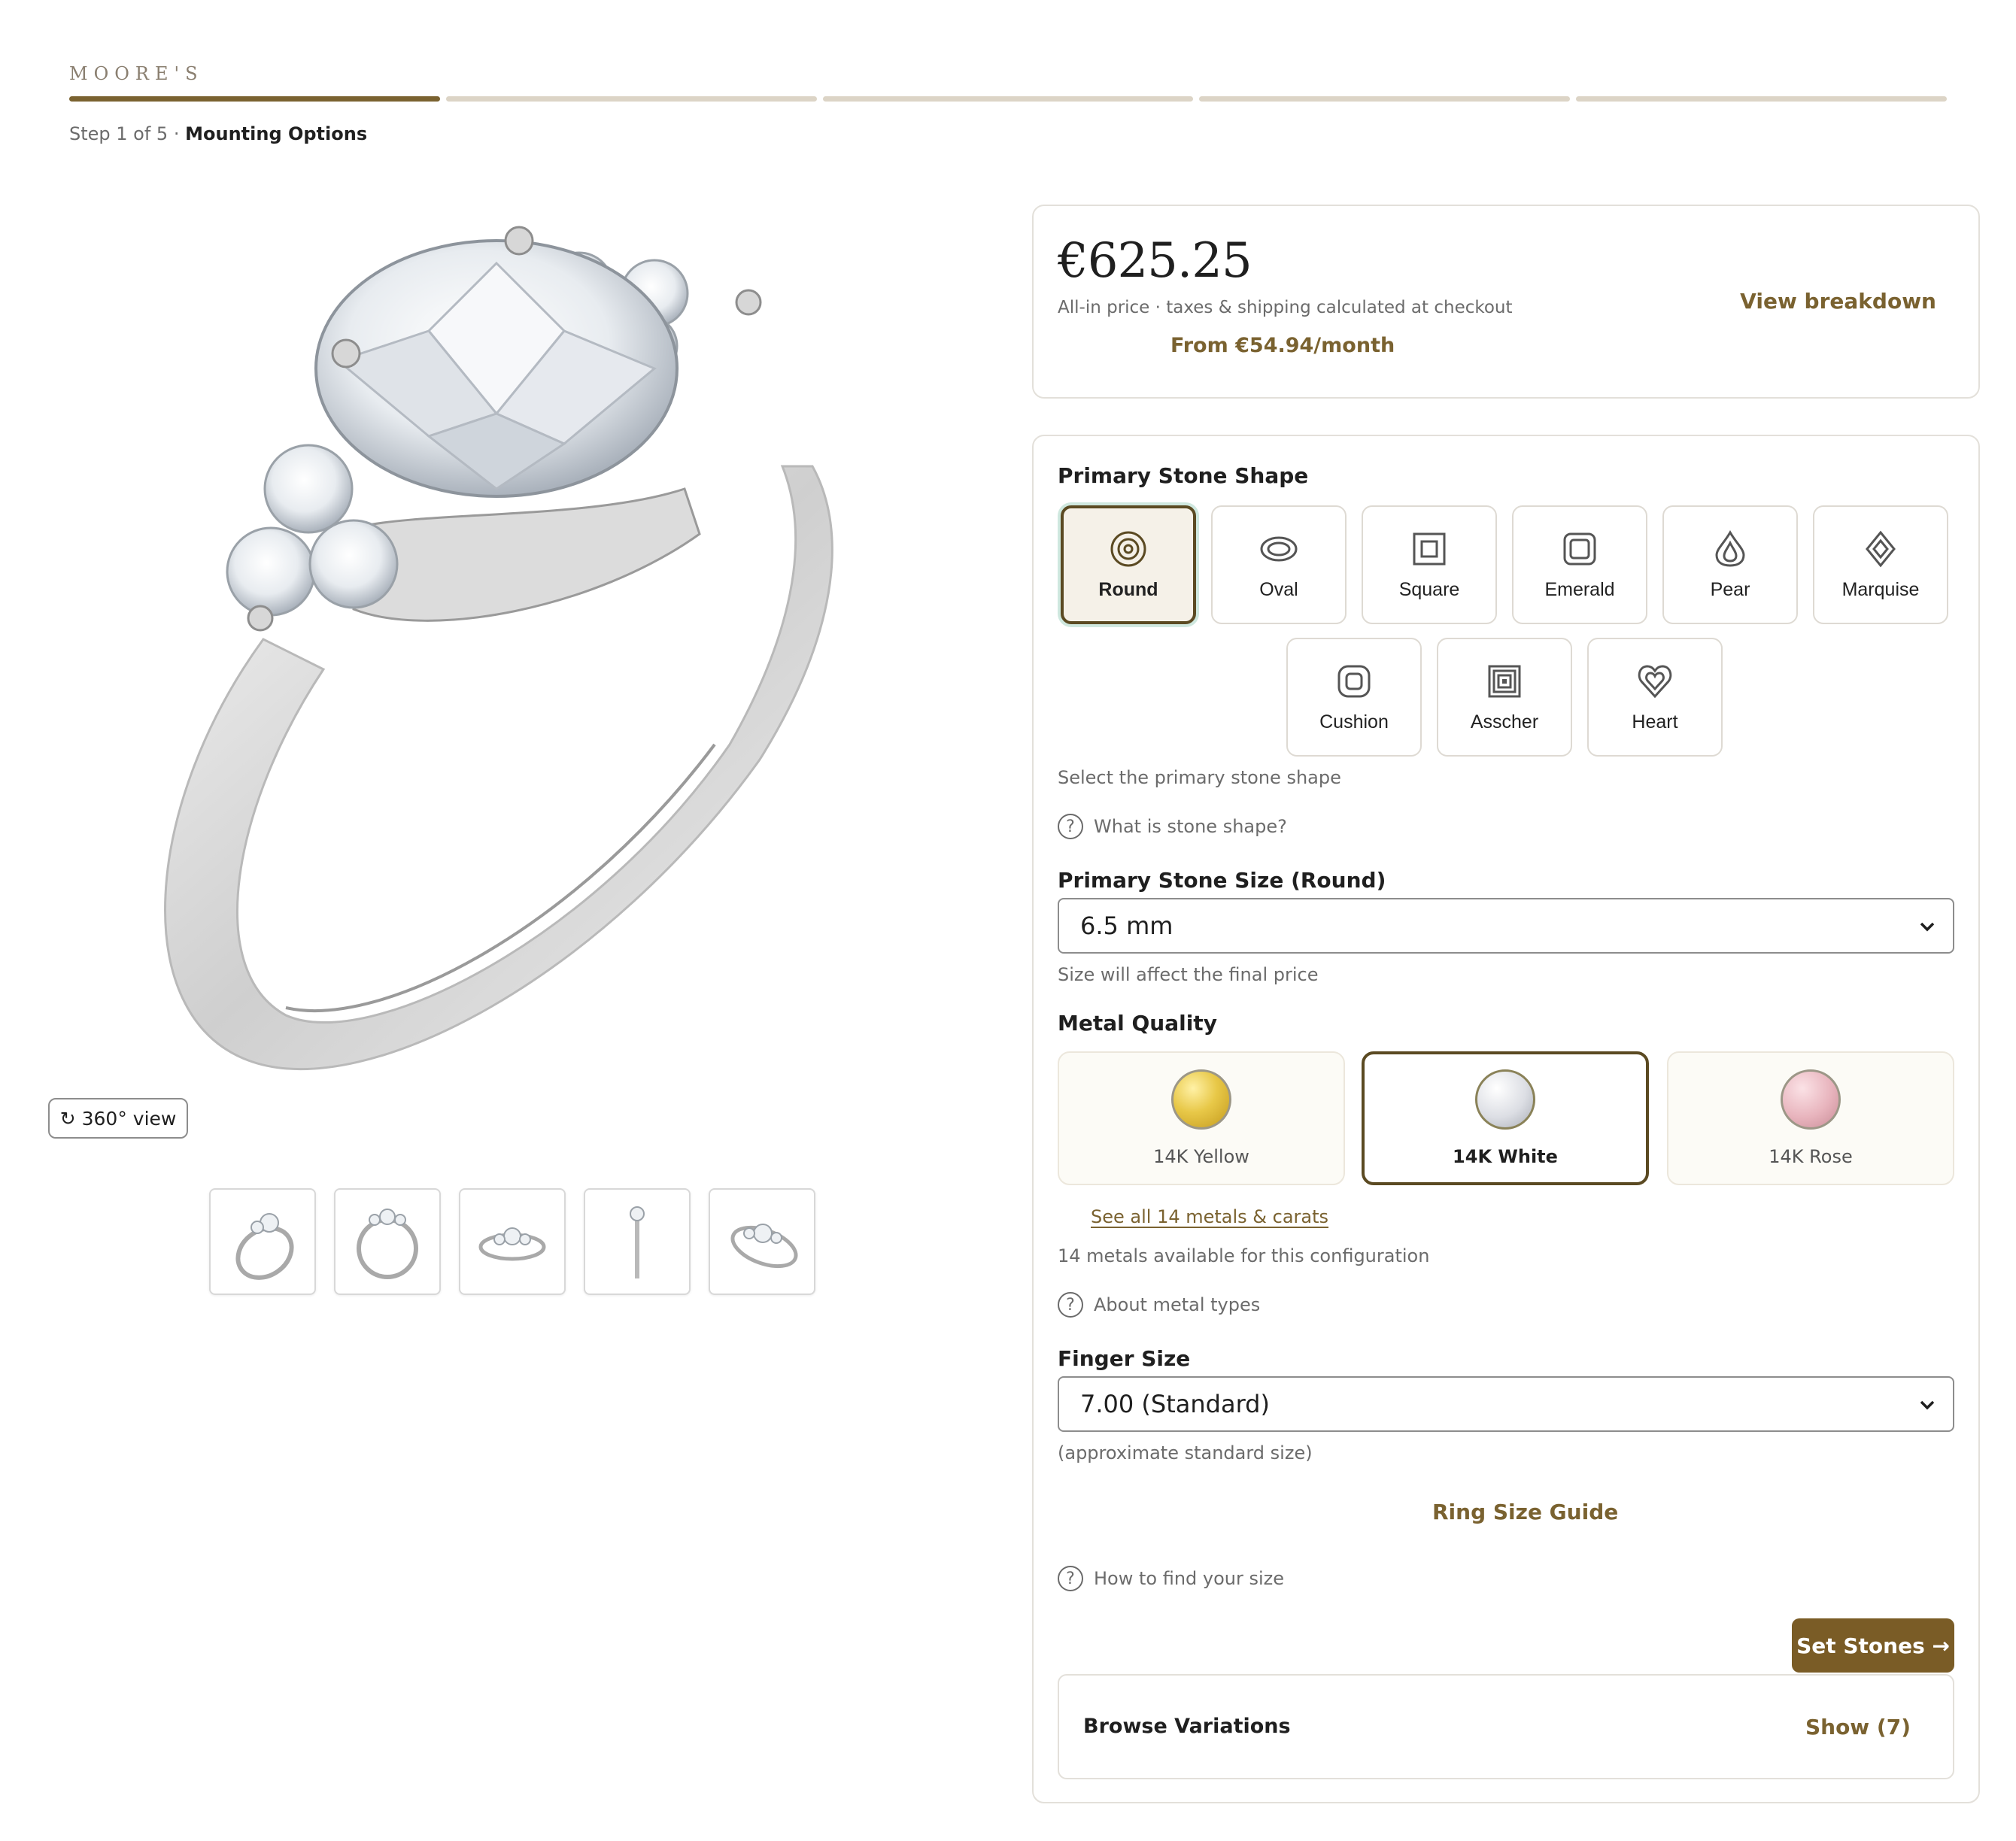  What do you see at coordinates (1579, 548) in the screenshot?
I see `emerald-shape-icon` at bounding box center [1579, 548].